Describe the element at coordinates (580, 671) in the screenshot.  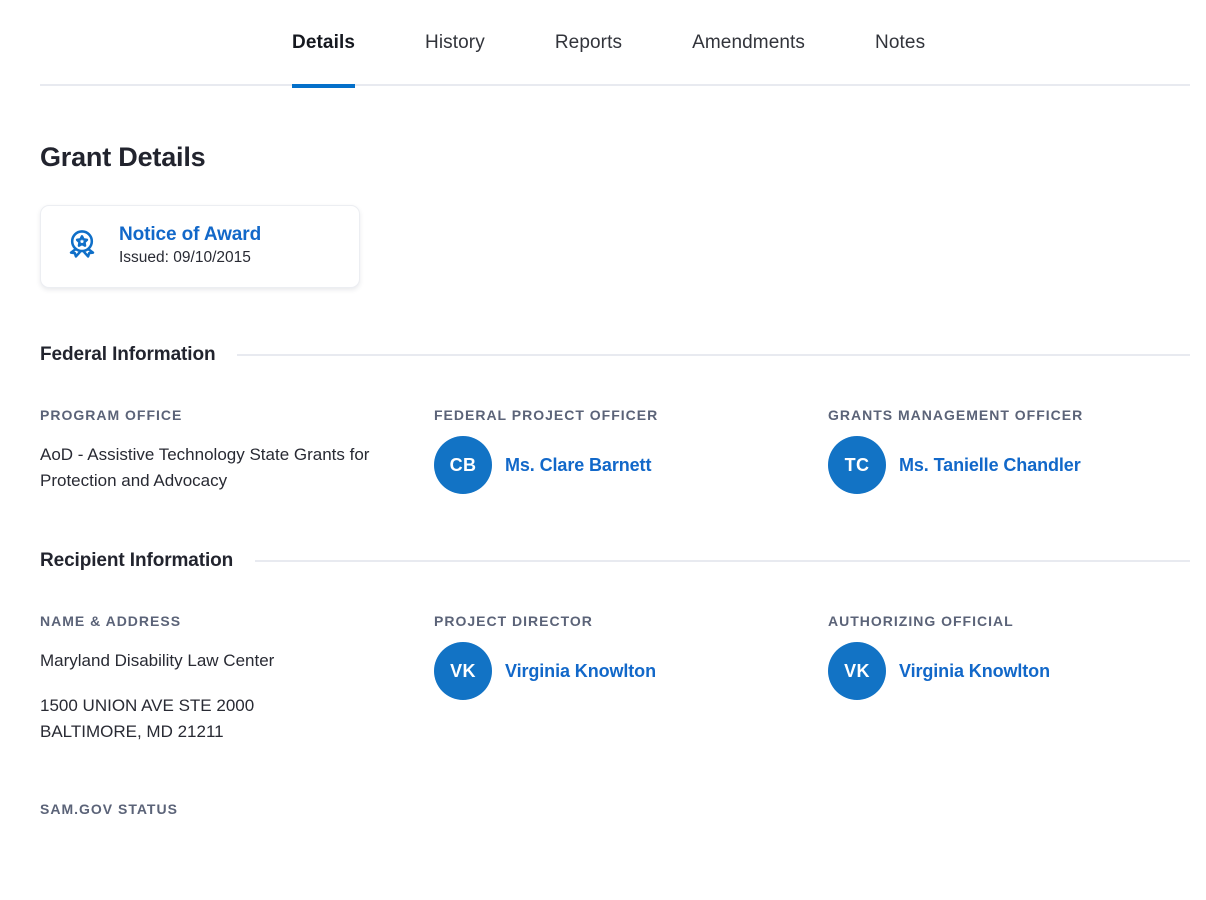
I see `project-director-name: Virginia Knowlton` at that location.